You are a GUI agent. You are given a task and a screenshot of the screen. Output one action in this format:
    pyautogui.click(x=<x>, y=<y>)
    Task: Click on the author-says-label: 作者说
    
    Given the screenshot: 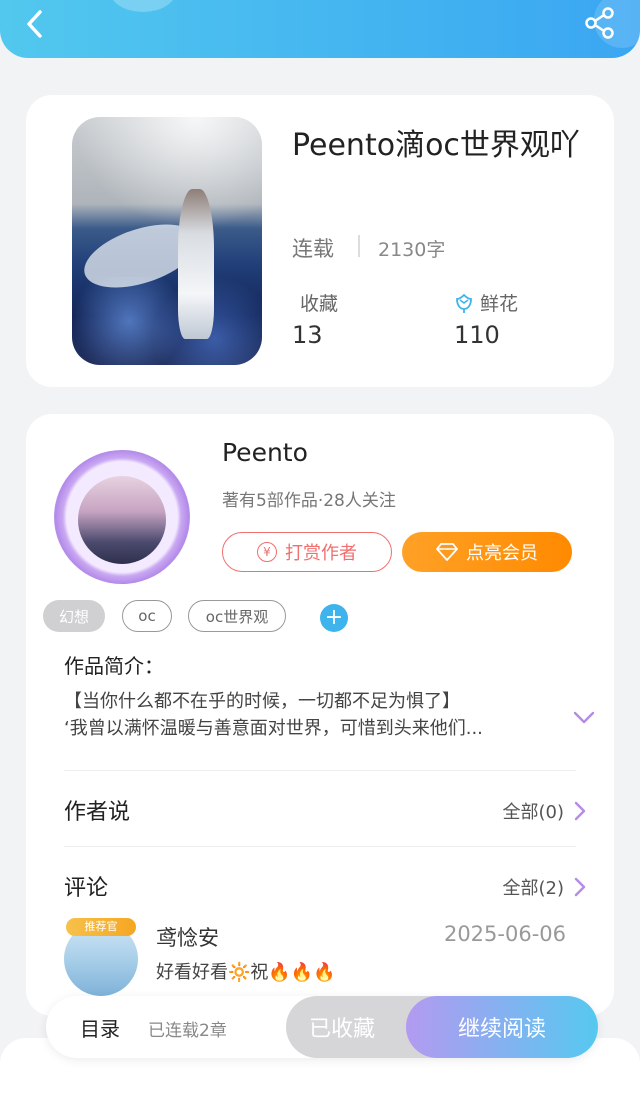 What is the action you would take?
    pyautogui.click(x=97, y=812)
    